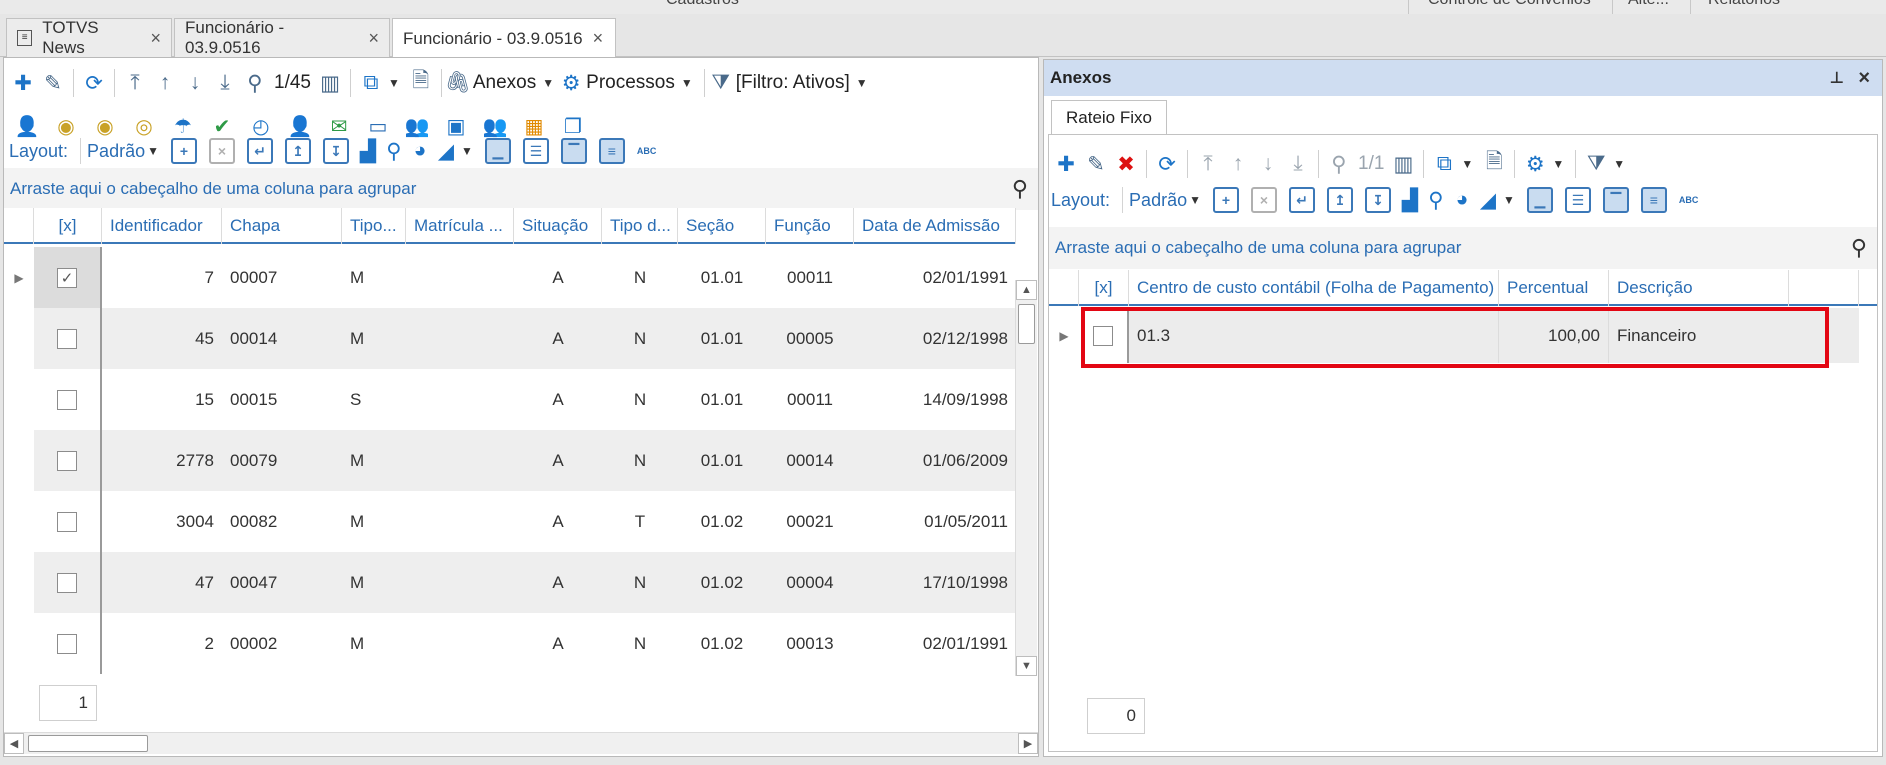 The width and height of the screenshot is (1886, 765). I want to click on cell-admissao: 14/09/1998, so click(935, 399).